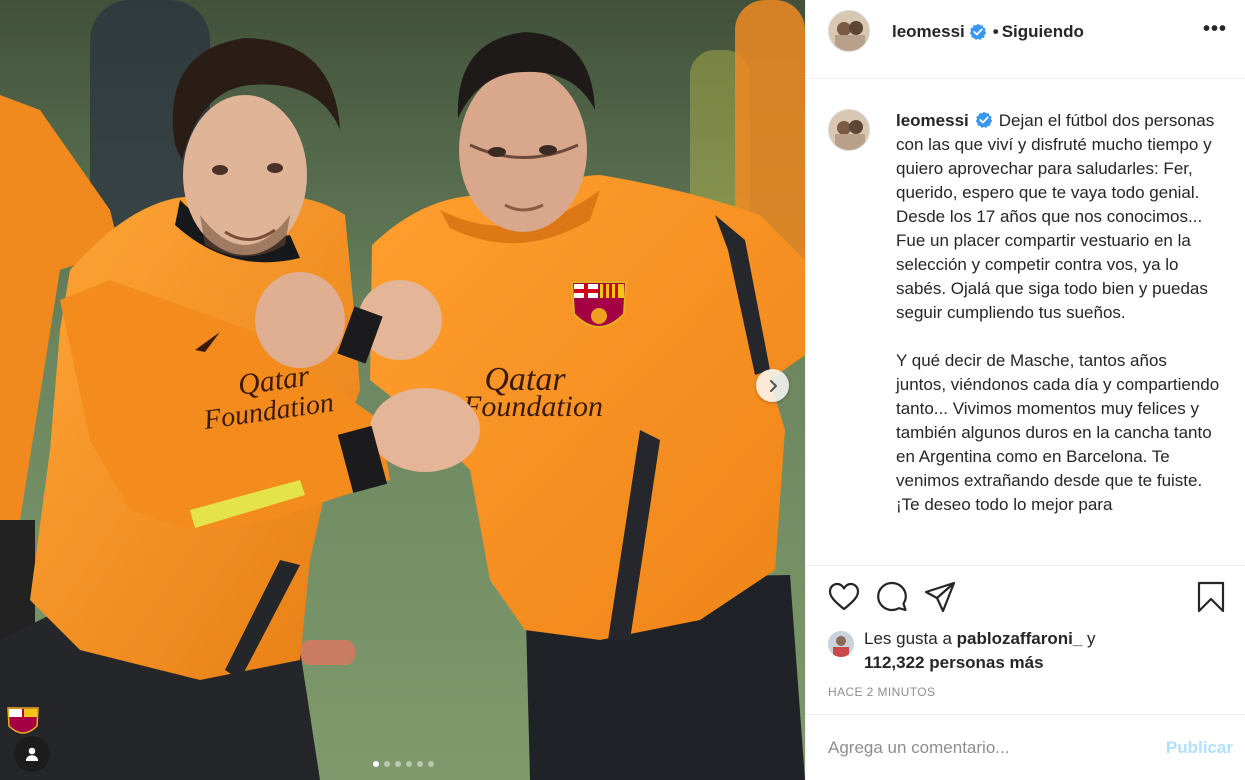 This screenshot has height=780, width=1245. I want to click on liked-by-username: pablozaffaroni_, so click(1020, 638).